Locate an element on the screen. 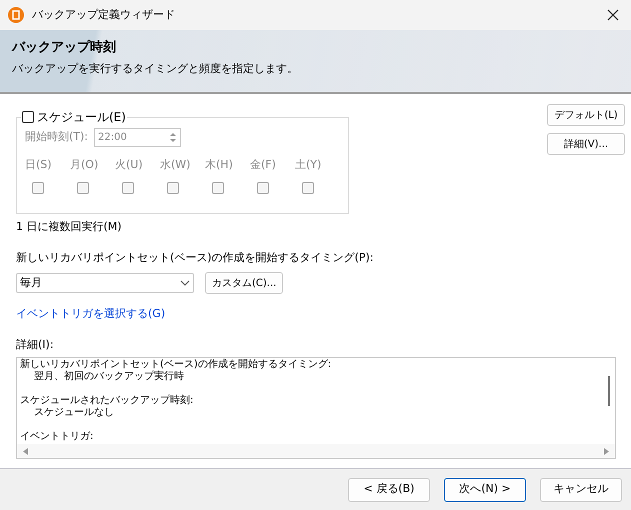 Image resolution: width=631 pixels, height=510 pixels. event-trigger-link: イベントトリガを選択する(G) is located at coordinates (91, 314).